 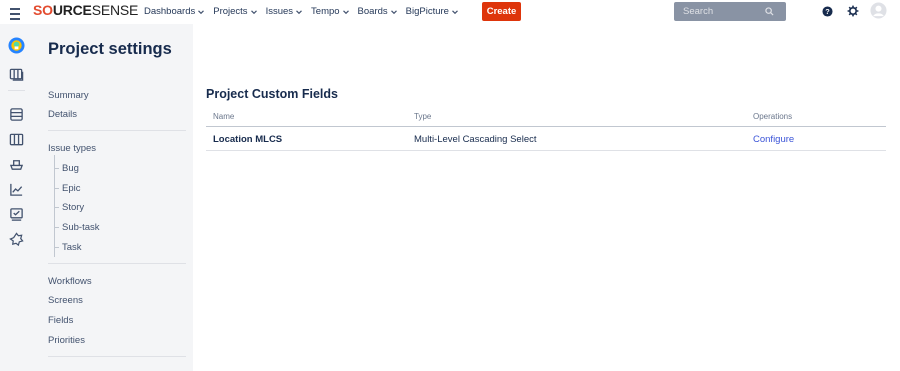 I want to click on issues-icon, so click(x=16, y=214).